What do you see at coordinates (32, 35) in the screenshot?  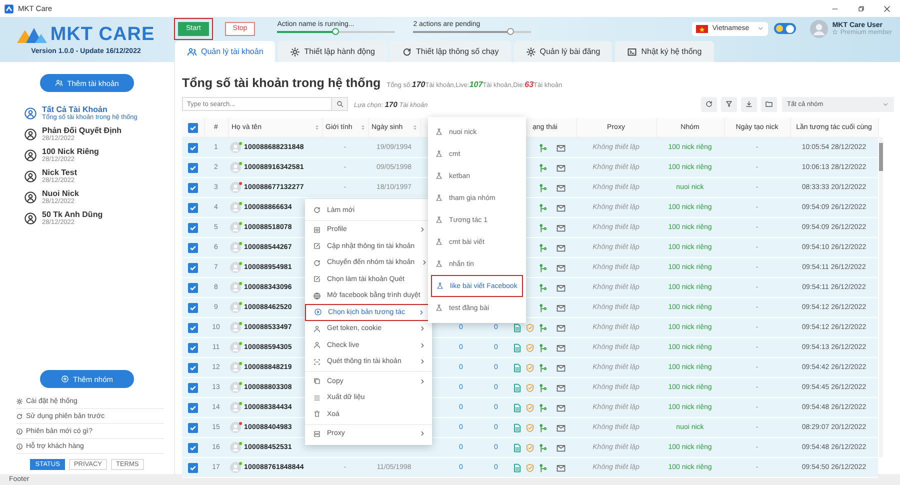 I see `logo-icon` at bounding box center [32, 35].